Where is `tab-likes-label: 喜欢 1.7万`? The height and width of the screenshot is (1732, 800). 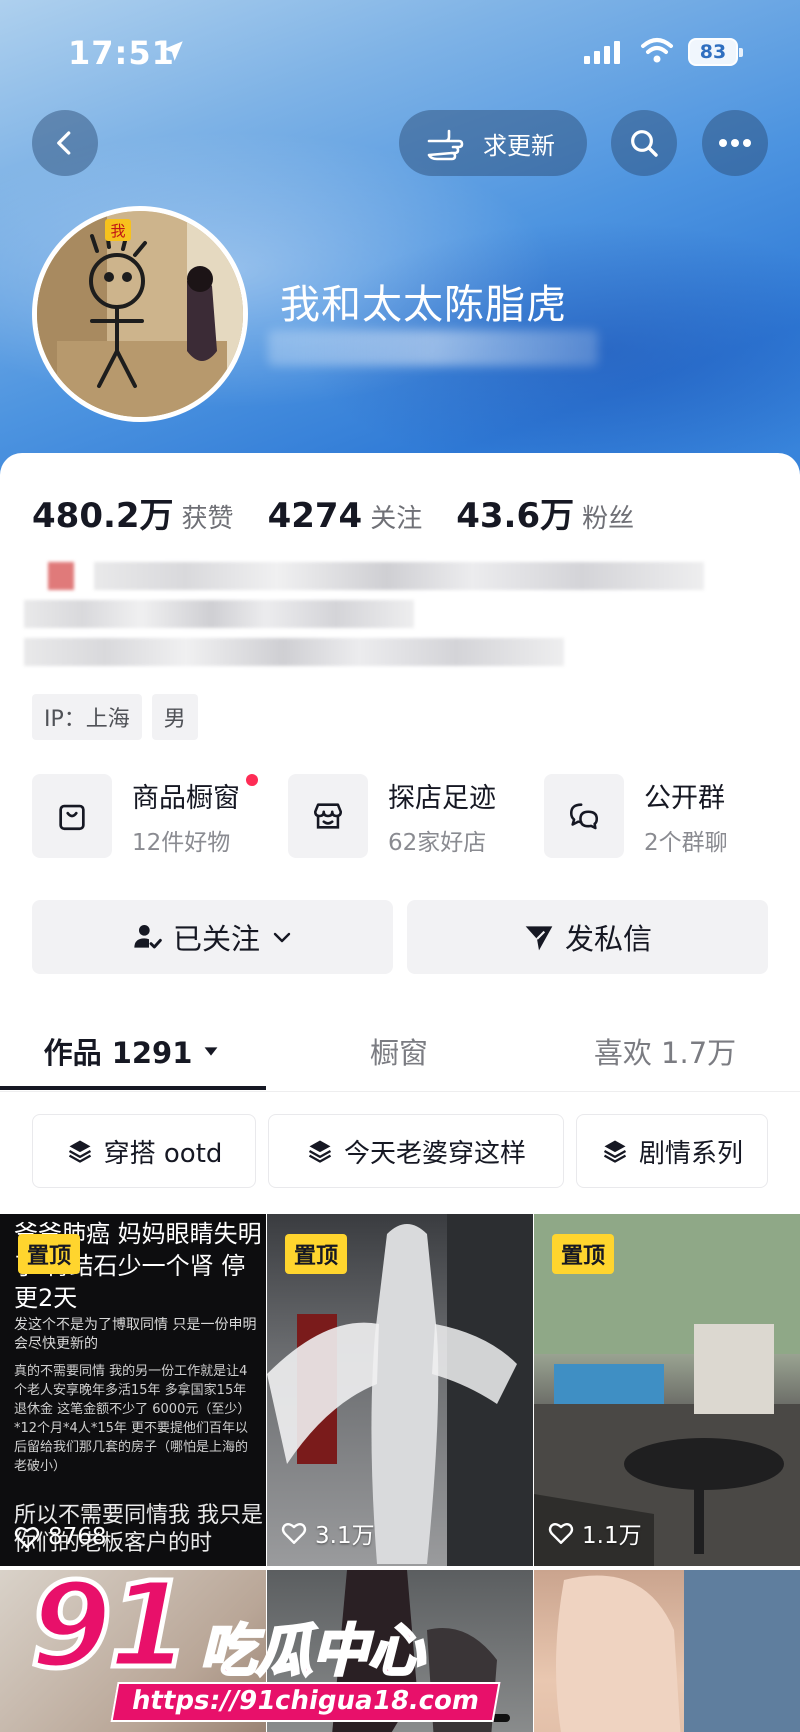 tab-likes-label: 喜欢 1.7万 is located at coordinates (665, 1053).